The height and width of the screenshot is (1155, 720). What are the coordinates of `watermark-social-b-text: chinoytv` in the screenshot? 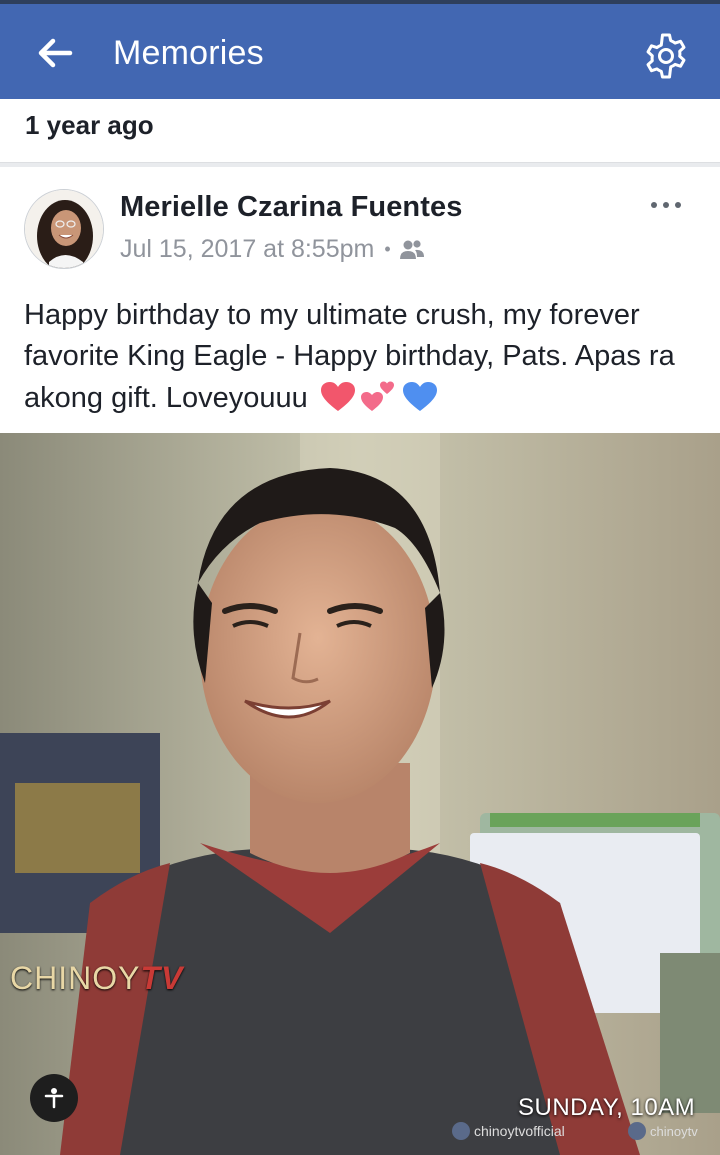 It's located at (674, 1131).